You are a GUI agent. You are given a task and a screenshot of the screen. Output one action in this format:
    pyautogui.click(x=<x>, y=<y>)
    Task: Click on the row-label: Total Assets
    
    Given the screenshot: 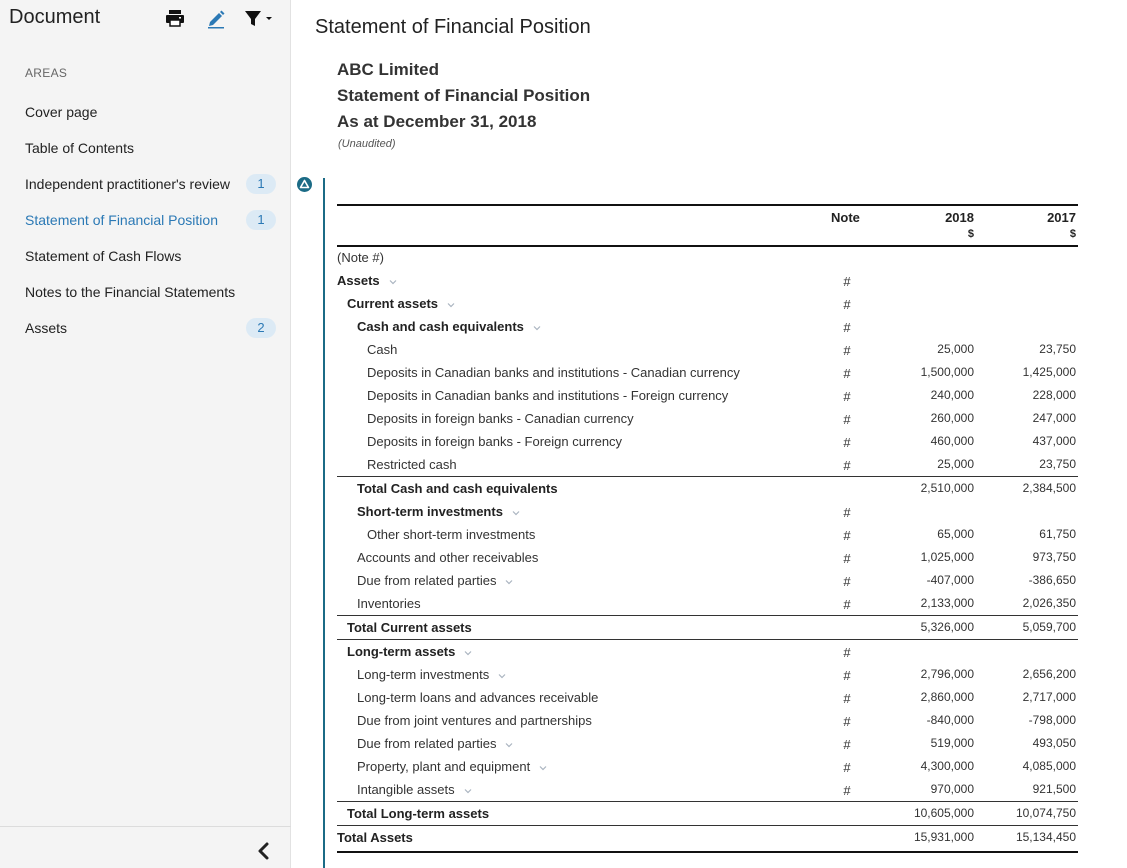 What is the action you would take?
    pyautogui.click(x=375, y=837)
    